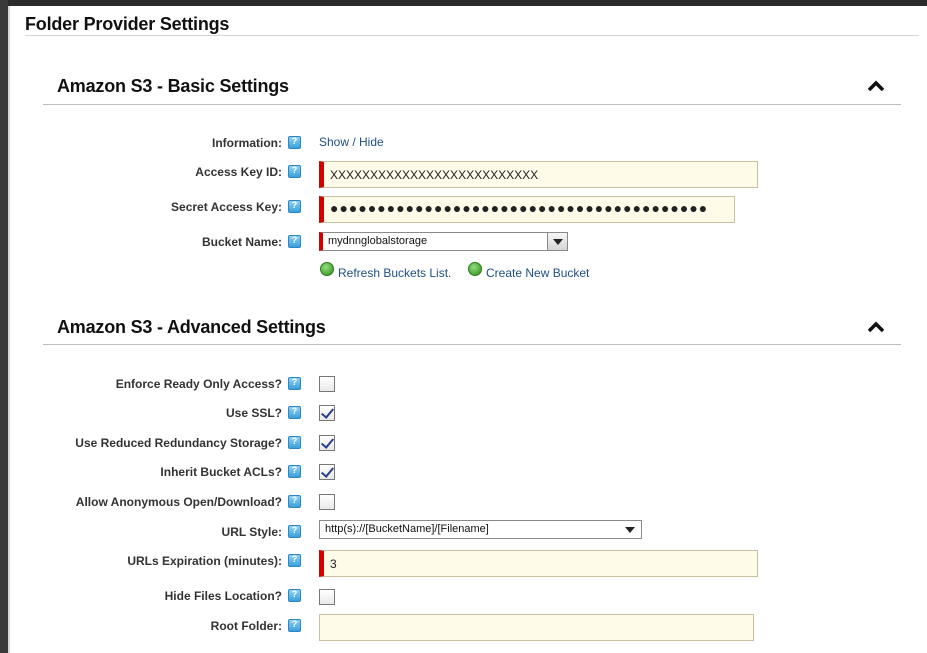  I want to click on collapse-advanced-icon, so click(876, 327).